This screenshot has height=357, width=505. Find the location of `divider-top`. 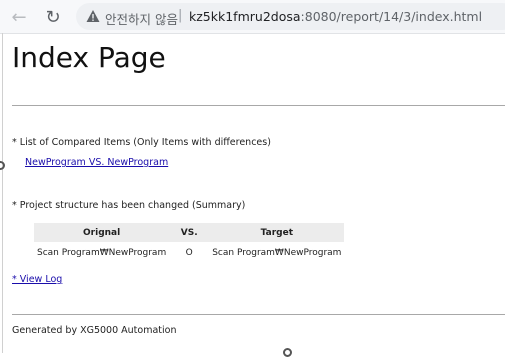

divider-top is located at coordinates (258, 105).